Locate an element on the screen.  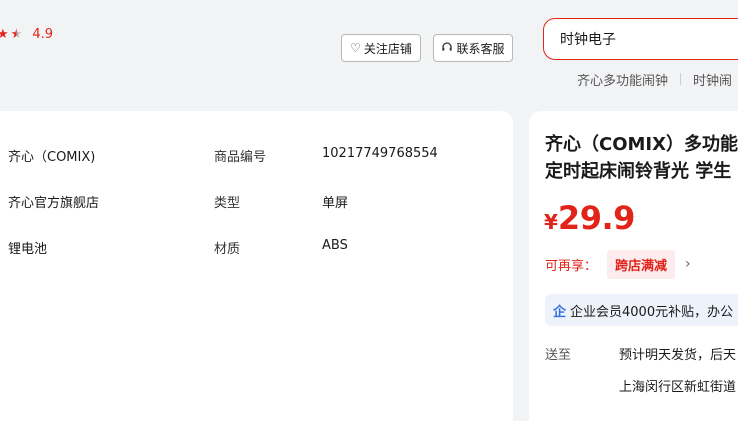
product-title-line: 定时起床闹铃背光 学生 is located at coordinates (638, 171).